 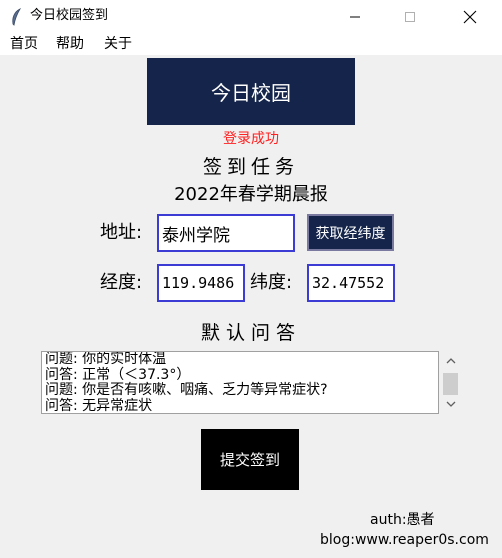 I want to click on minimize-icon, so click(x=355, y=16).